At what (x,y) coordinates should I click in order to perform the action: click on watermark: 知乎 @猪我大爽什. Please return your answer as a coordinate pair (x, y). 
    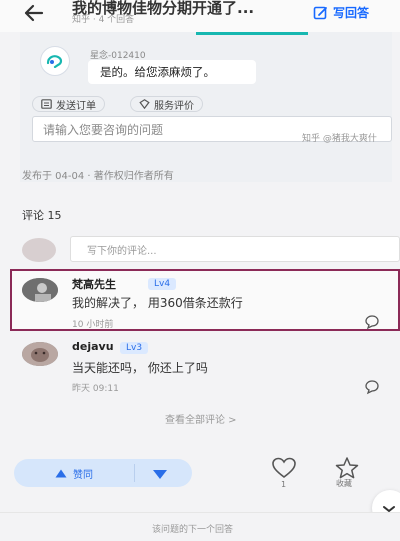
    Looking at the image, I should click on (339, 139).